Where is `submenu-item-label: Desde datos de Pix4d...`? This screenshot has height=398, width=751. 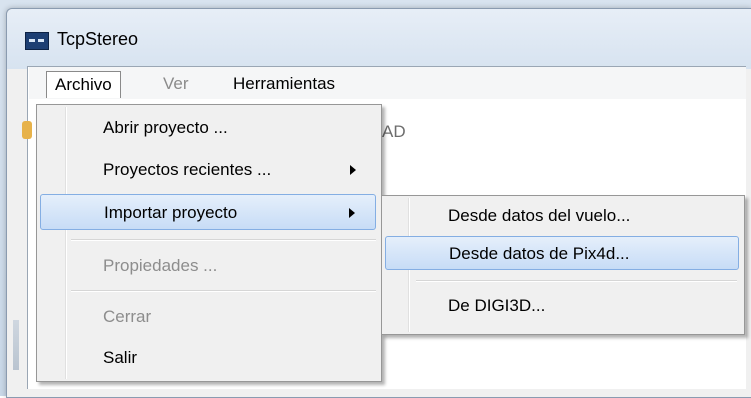 submenu-item-label: Desde datos de Pix4d... is located at coordinates (539, 253).